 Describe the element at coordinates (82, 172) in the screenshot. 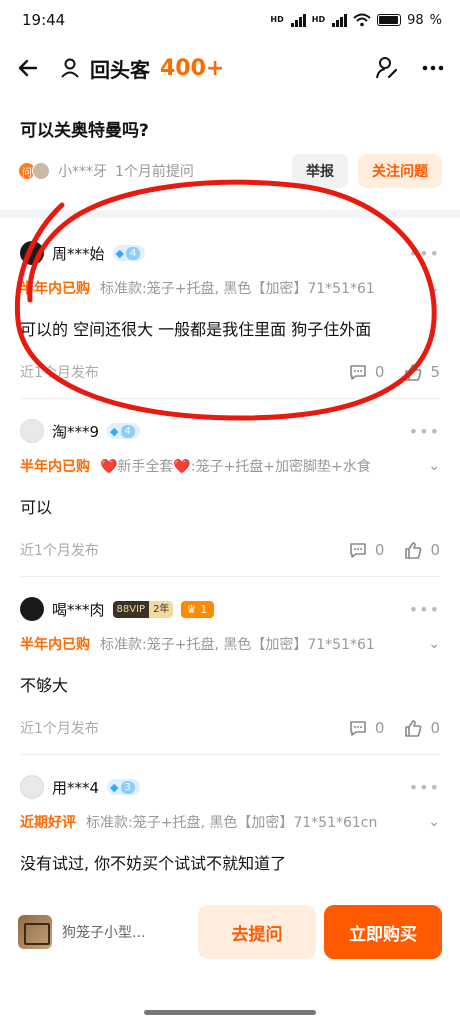

I see `asker-name: 小***牙` at that location.